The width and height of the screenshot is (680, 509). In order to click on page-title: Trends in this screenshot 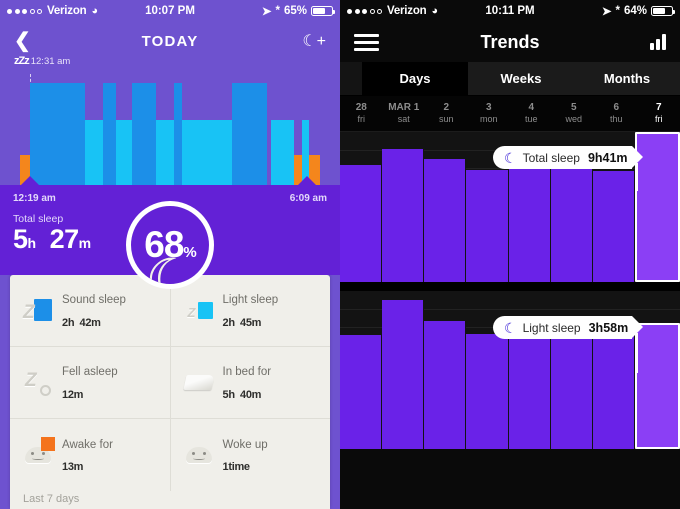, I will do `click(510, 41)`.